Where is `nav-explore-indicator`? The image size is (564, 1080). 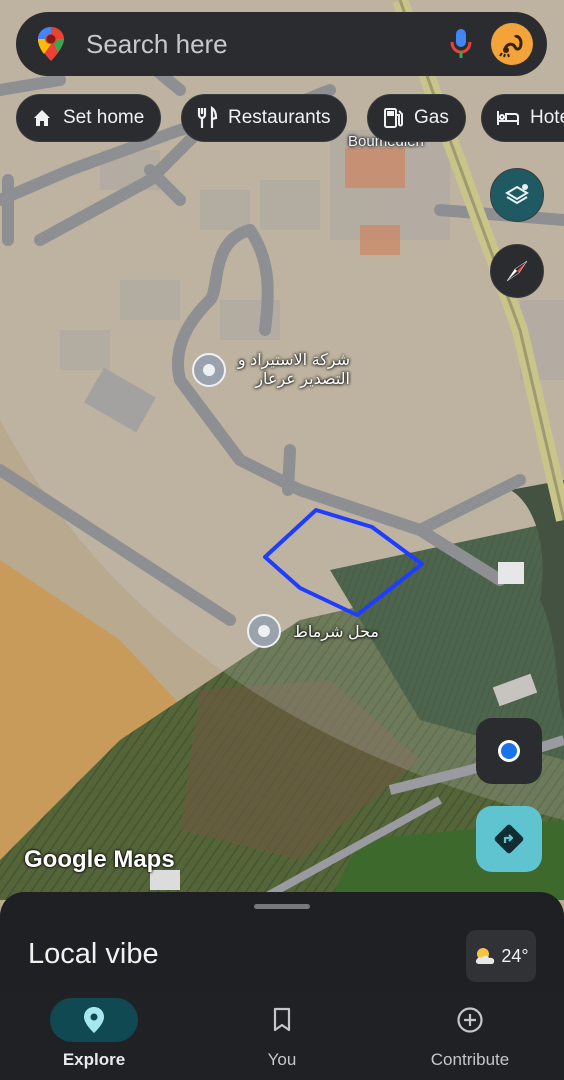
nav-explore-indicator is located at coordinates (94, 1020).